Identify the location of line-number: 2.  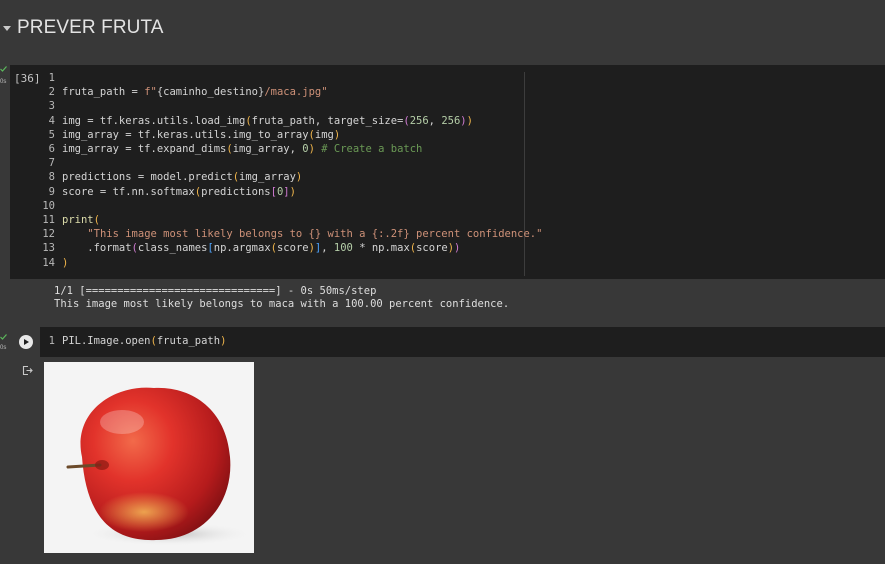
(51, 92).